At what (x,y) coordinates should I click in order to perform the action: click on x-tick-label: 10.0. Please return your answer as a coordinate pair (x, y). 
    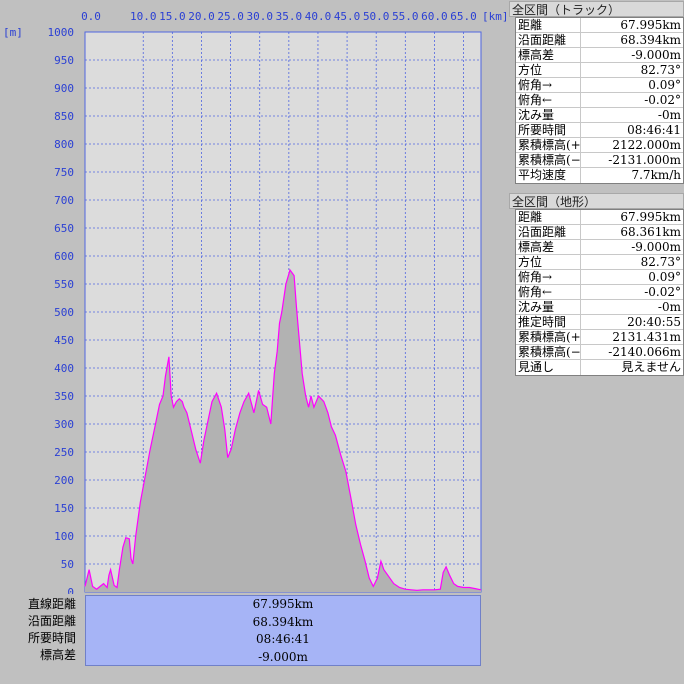
    Looking at the image, I should click on (143, 16).